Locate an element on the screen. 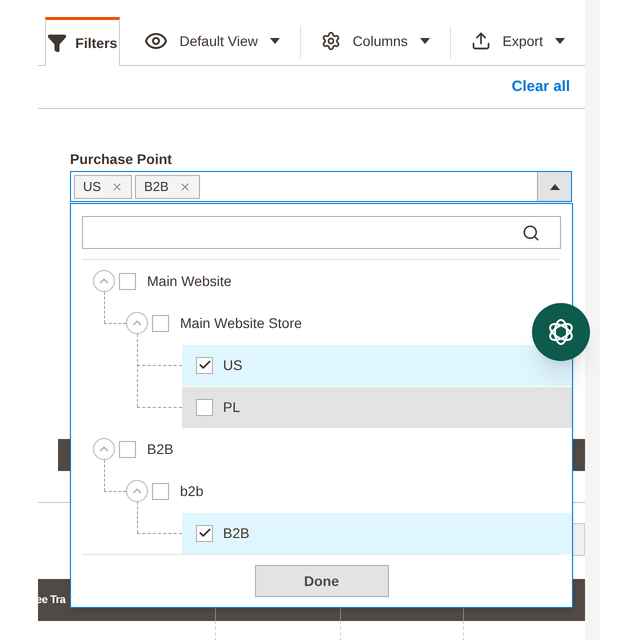  toolbar-tab: Filters is located at coordinates (82, 41).